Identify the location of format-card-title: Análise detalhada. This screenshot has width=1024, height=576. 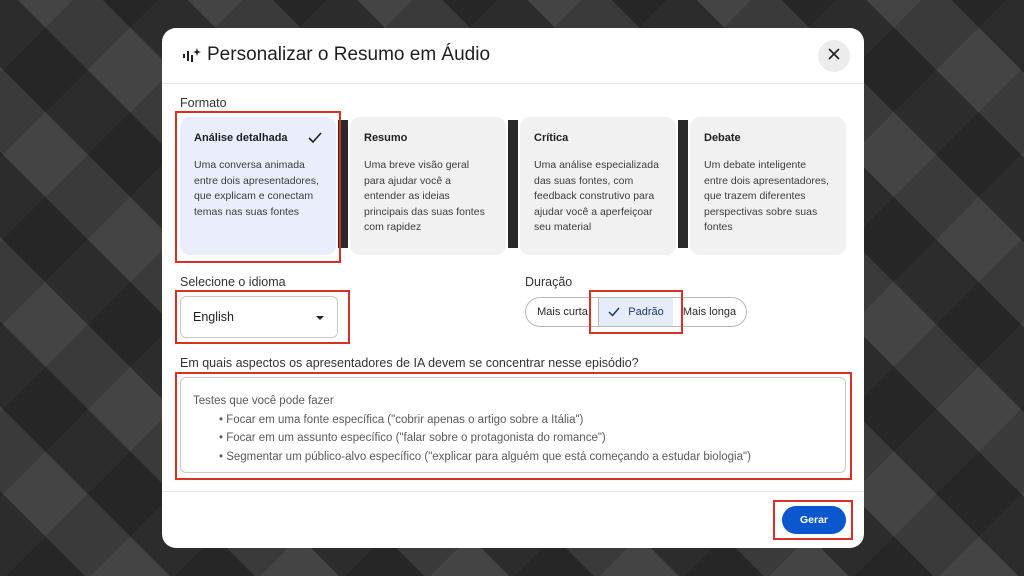
(241, 138).